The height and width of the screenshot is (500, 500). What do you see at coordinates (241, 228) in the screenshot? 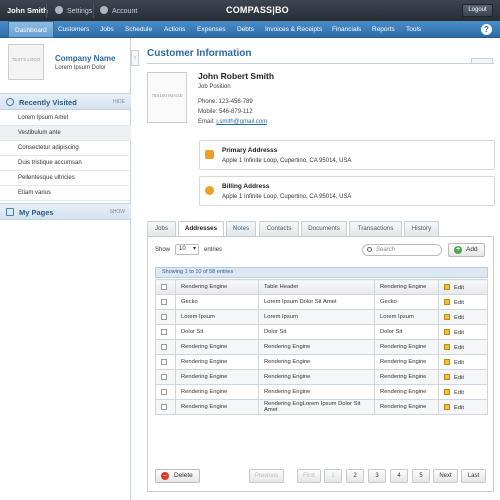
I see `tab-notes: Notes` at bounding box center [241, 228].